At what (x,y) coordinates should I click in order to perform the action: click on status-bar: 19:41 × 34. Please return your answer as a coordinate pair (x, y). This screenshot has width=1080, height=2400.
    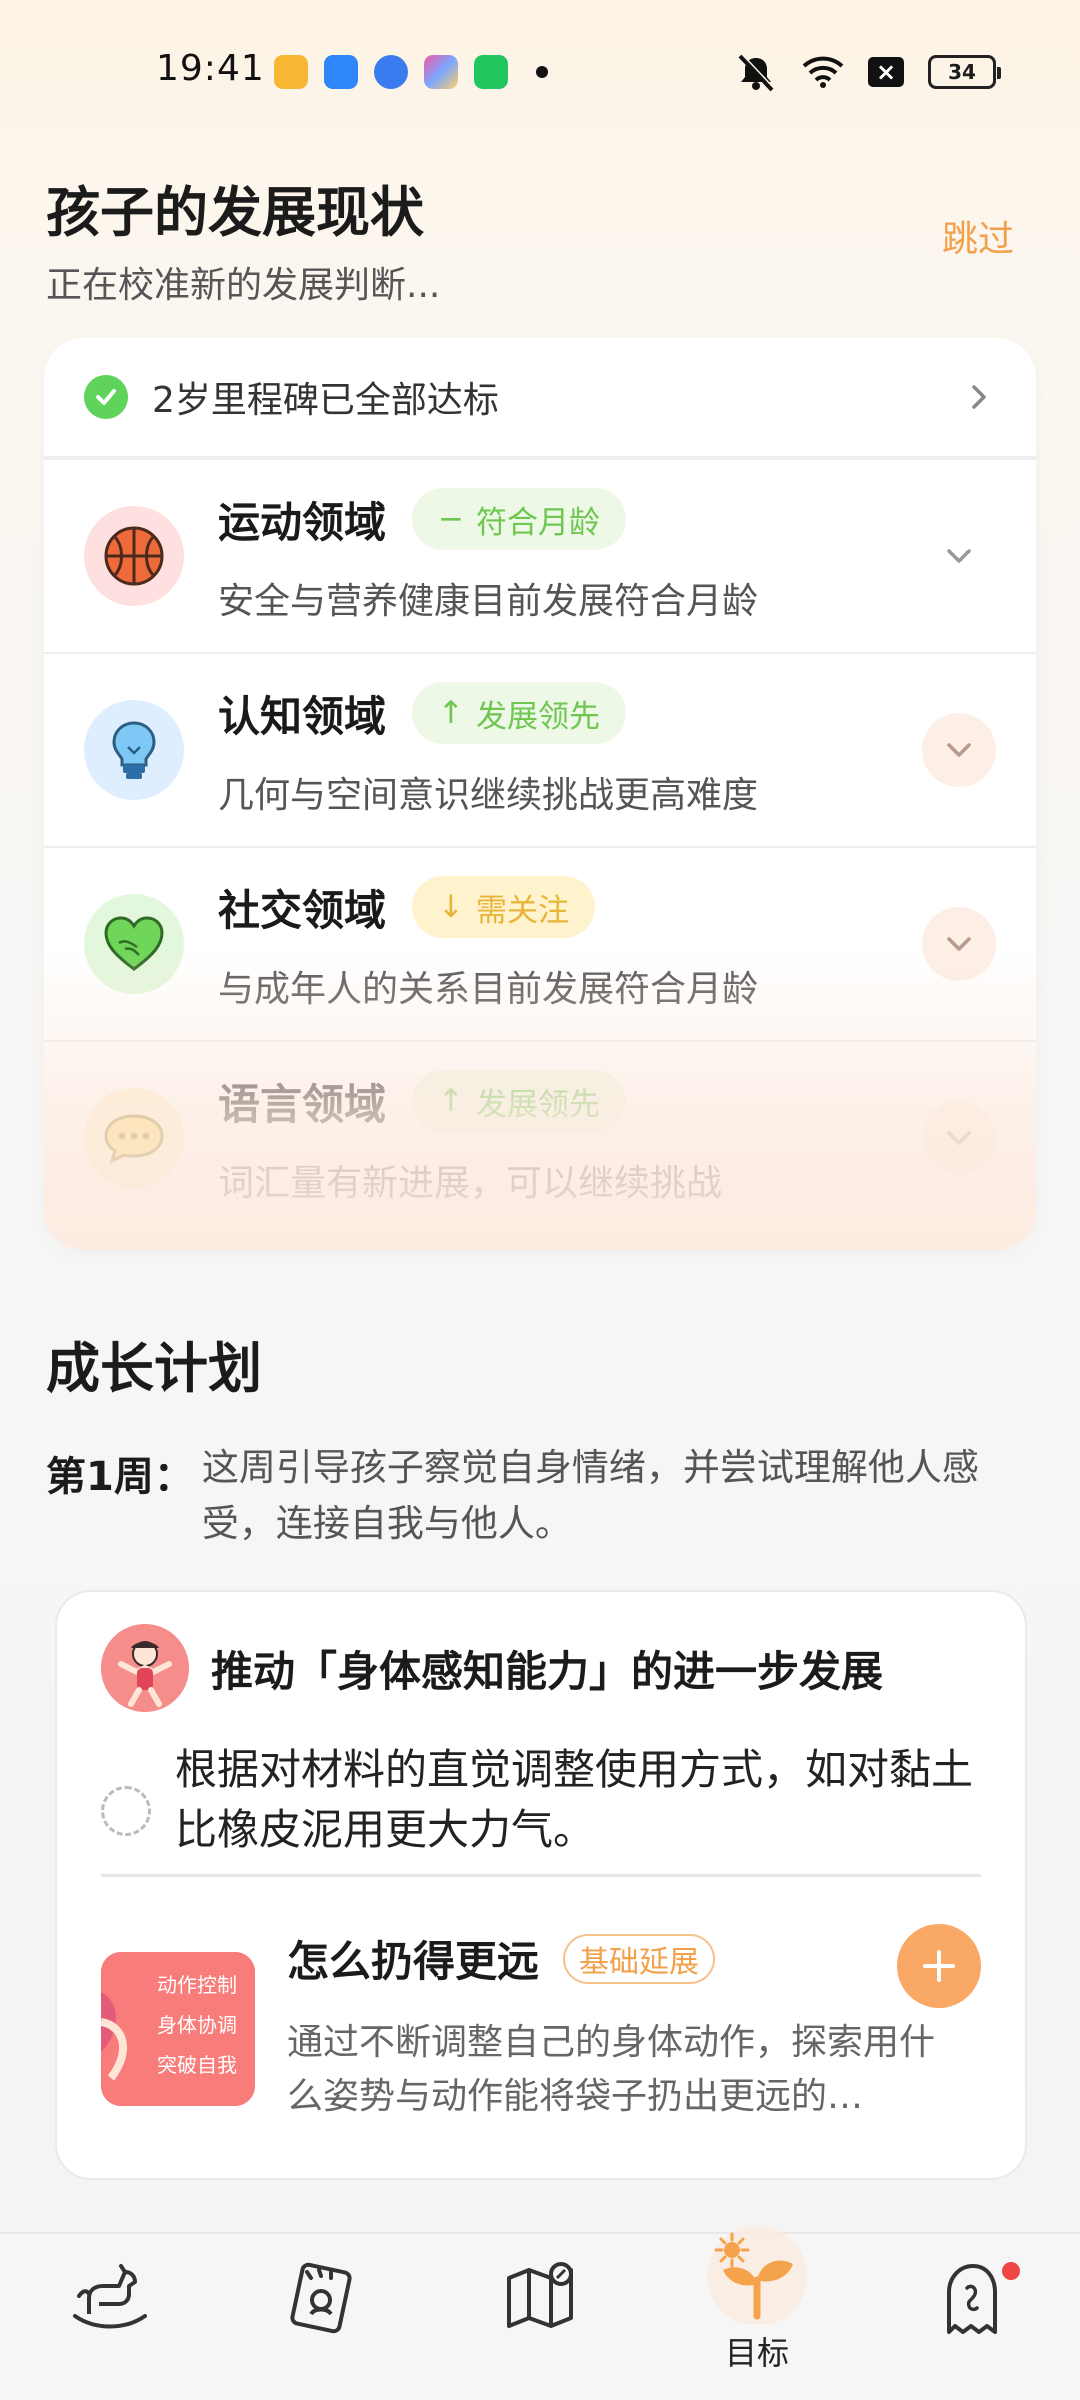
    Looking at the image, I should click on (540, 70).